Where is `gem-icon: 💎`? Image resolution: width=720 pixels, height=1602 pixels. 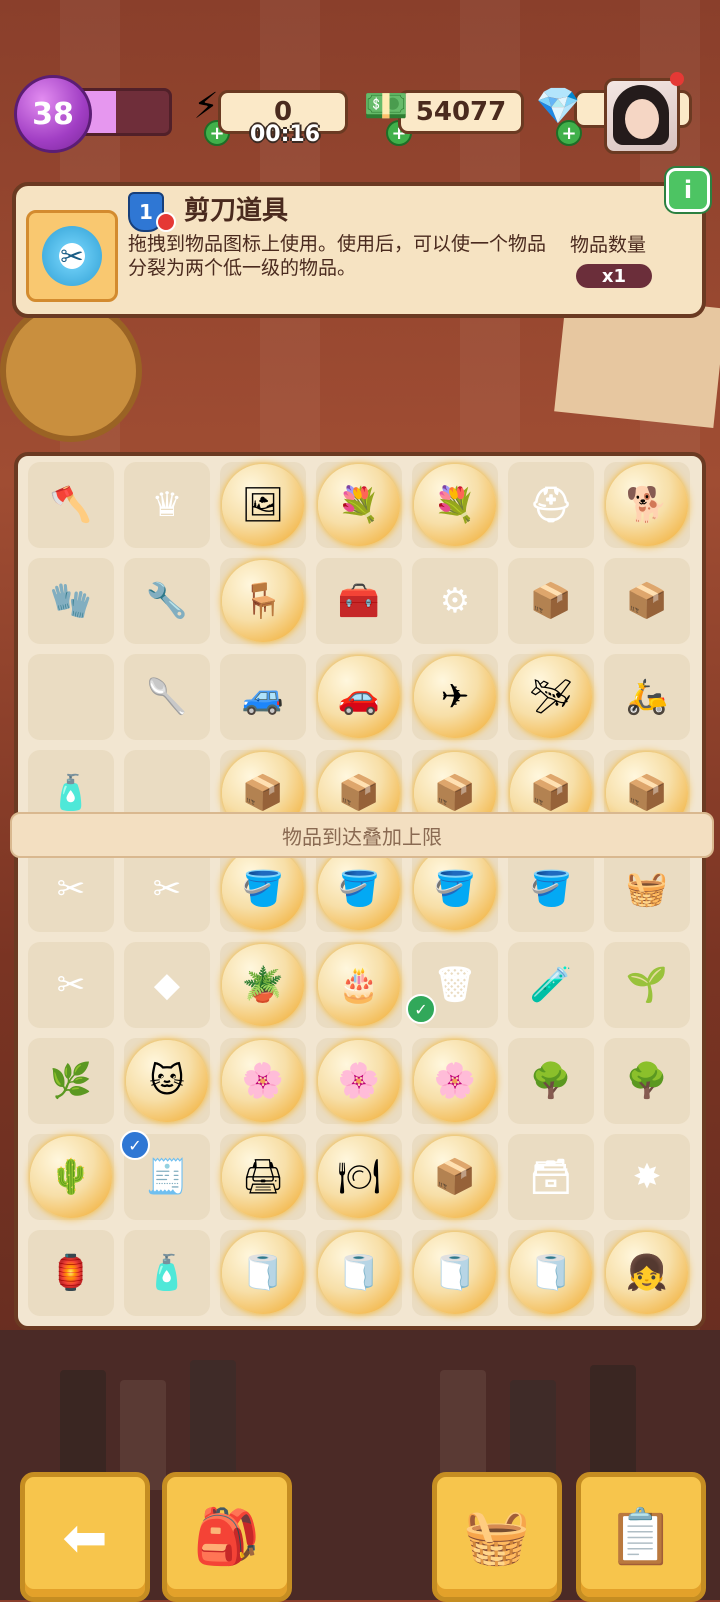 gem-icon: 💎 is located at coordinates (558, 106).